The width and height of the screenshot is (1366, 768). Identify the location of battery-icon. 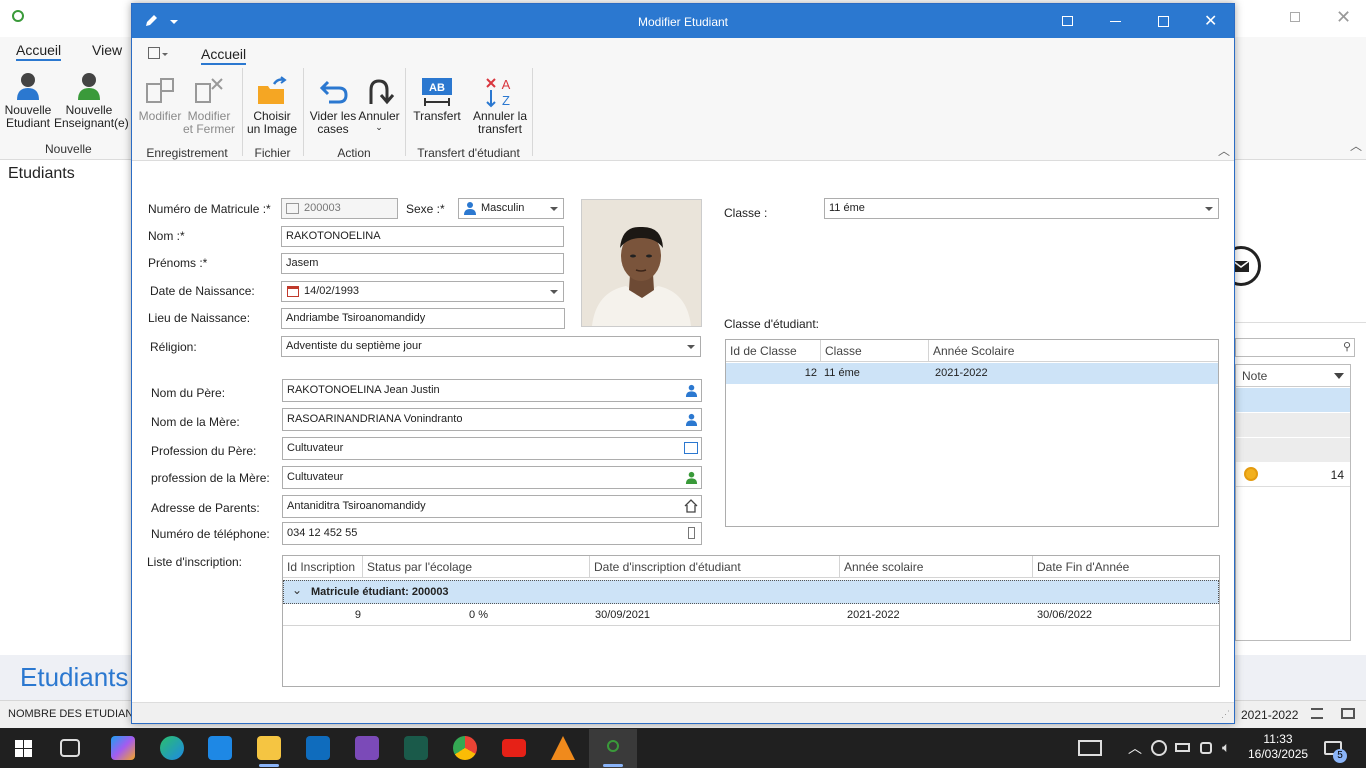
(1182, 747).